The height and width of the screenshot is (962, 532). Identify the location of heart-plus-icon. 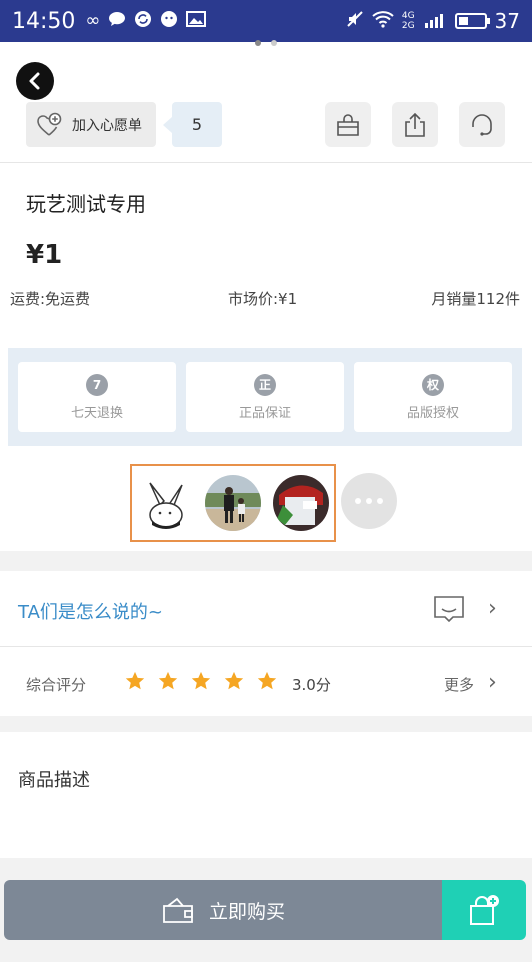
(49, 124).